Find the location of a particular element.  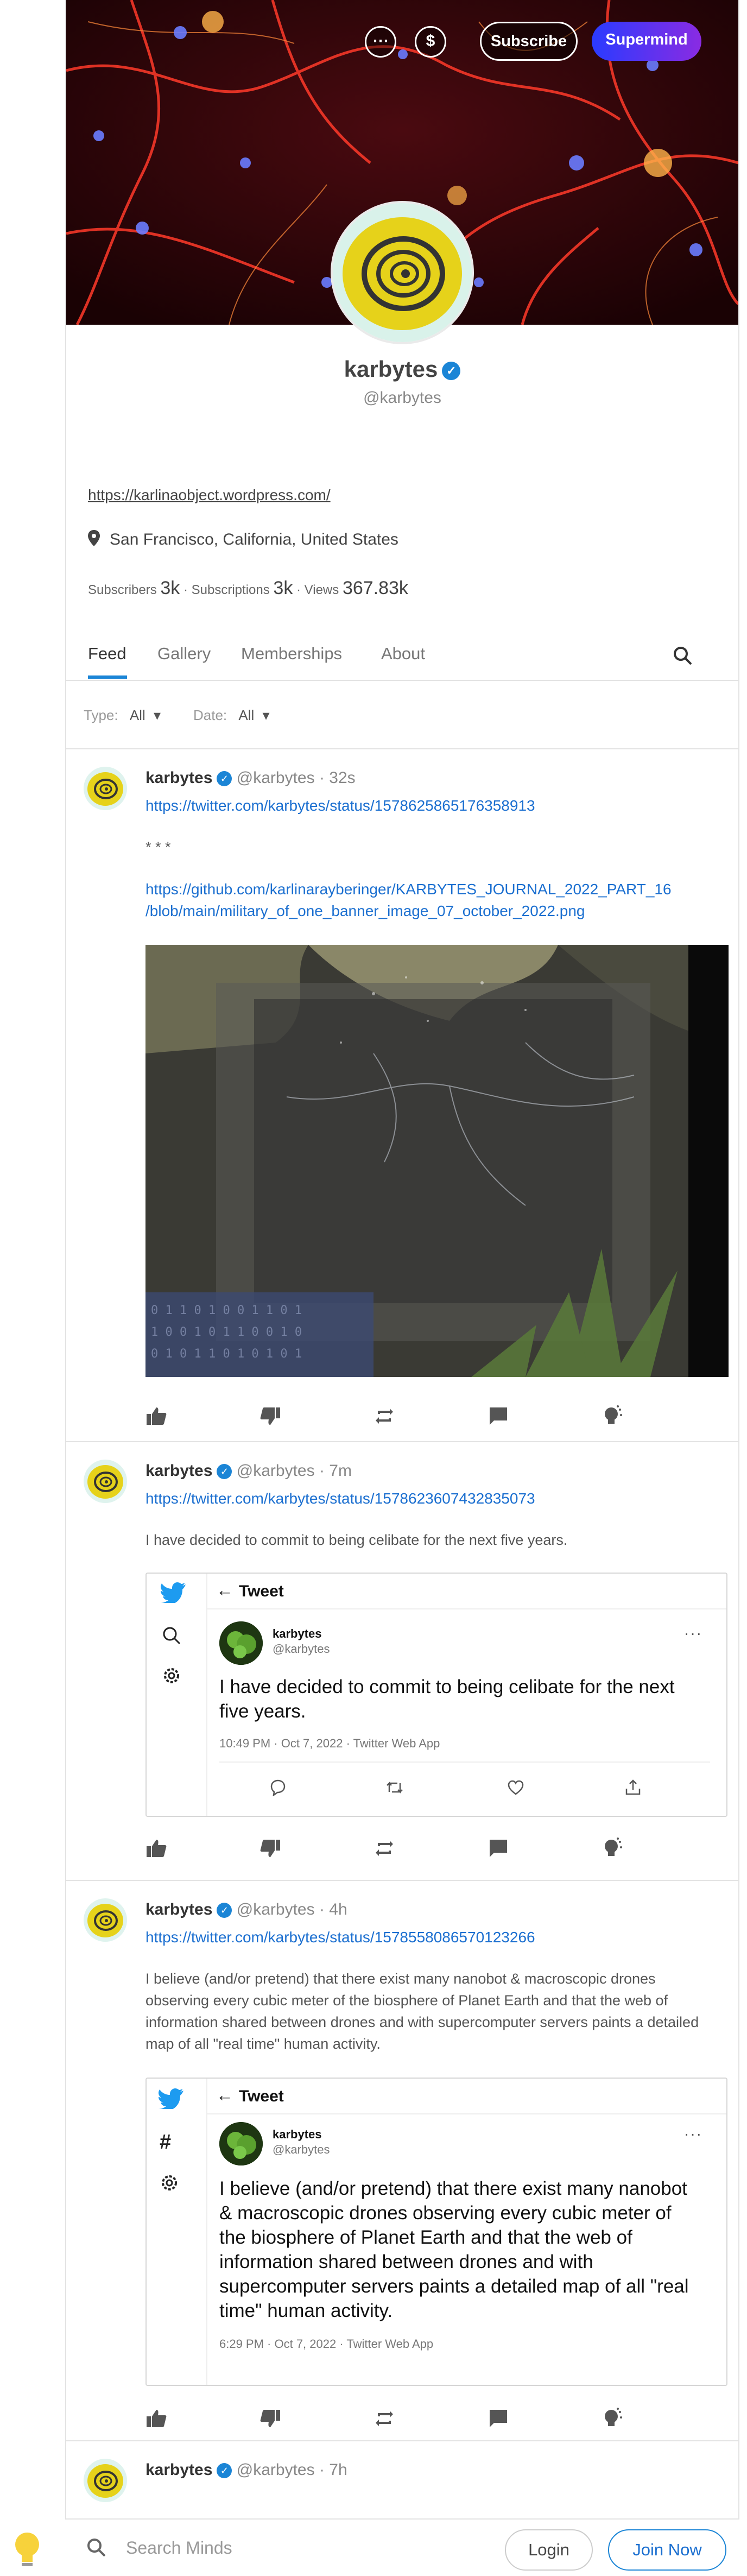

hashtag-icon: # is located at coordinates (165, 2142).